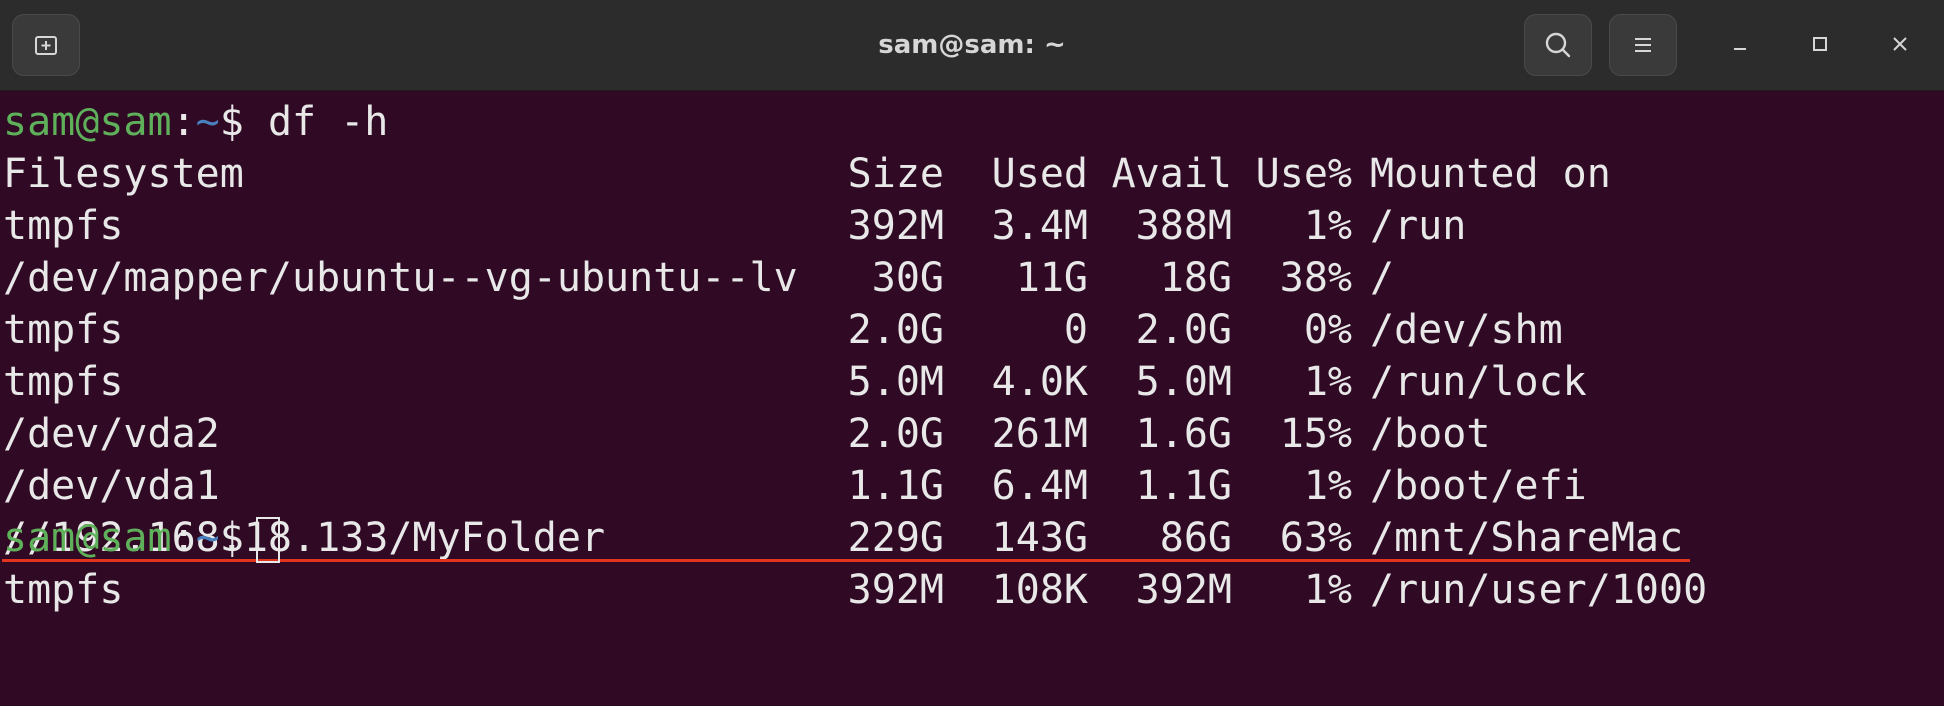  I want to click on maximize-icon, so click(1820, 44).